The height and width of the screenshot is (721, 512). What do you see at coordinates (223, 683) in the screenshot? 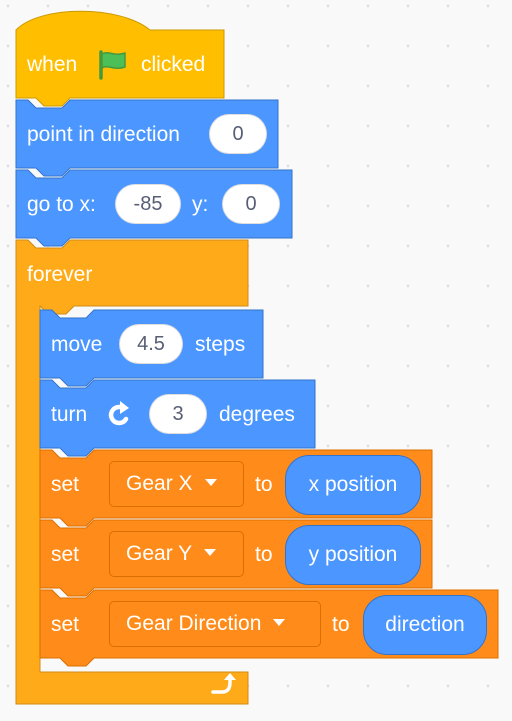
I see `loop-arrow-icon` at bounding box center [223, 683].